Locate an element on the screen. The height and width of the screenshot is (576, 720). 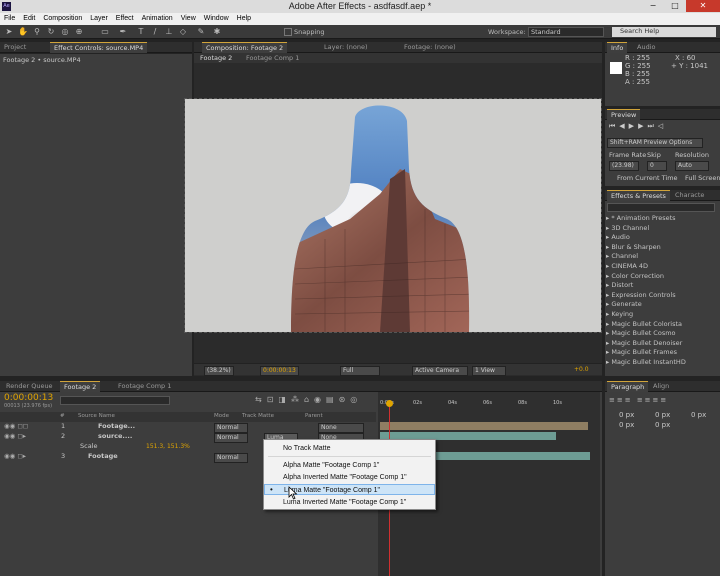
full-screen-checkbox: Full Screen is located at coordinates (702, 178).